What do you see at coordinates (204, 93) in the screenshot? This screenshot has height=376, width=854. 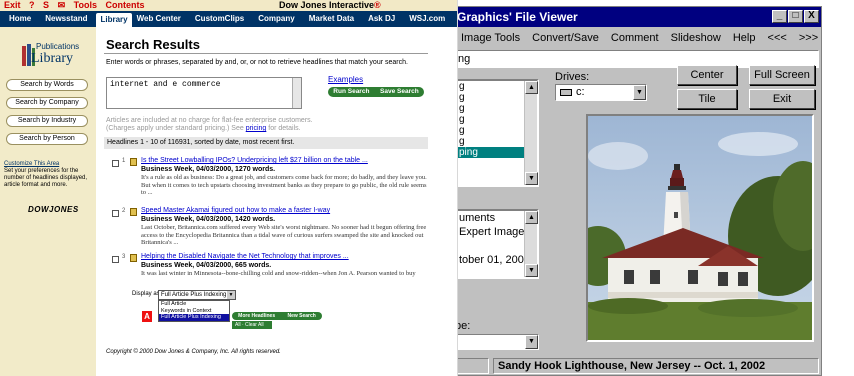 I see `search-query-input: internet and e commerce` at bounding box center [204, 93].